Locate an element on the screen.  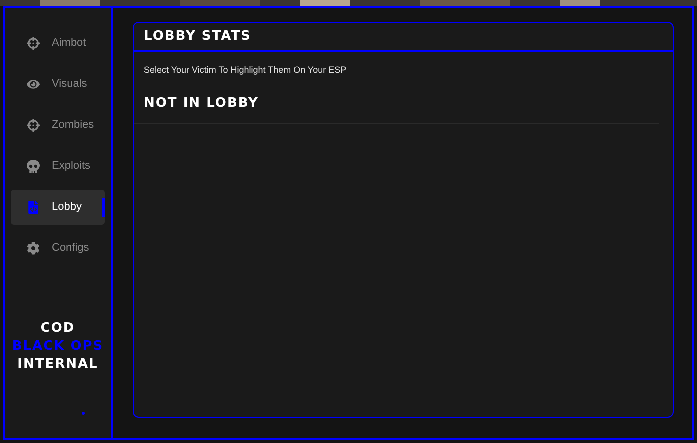
logo-text: COD is located at coordinates (58, 329).